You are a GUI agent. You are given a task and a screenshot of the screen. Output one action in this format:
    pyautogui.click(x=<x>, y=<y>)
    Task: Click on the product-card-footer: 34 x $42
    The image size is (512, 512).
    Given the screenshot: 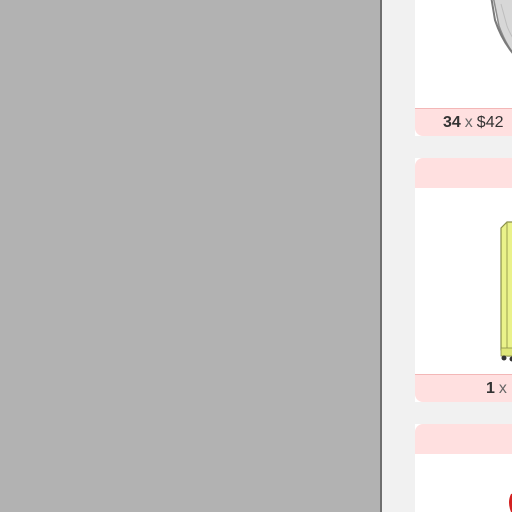 What is the action you would take?
    pyautogui.click(x=463, y=122)
    